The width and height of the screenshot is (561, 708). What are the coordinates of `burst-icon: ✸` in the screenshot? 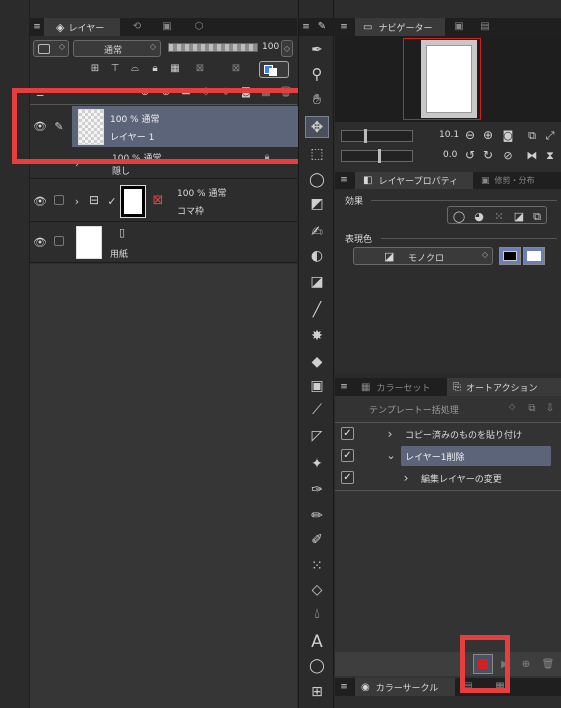 It's located at (317, 336).